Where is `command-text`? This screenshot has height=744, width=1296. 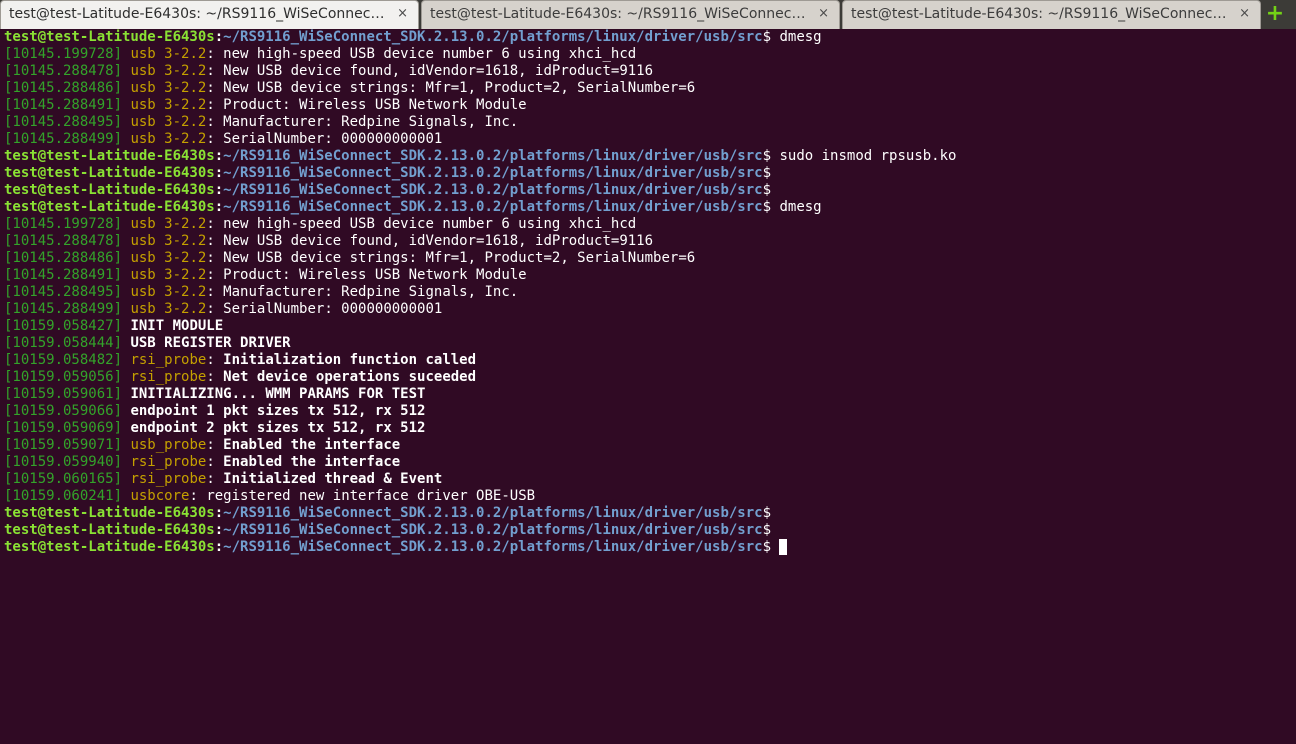 command-text is located at coordinates (775, 547).